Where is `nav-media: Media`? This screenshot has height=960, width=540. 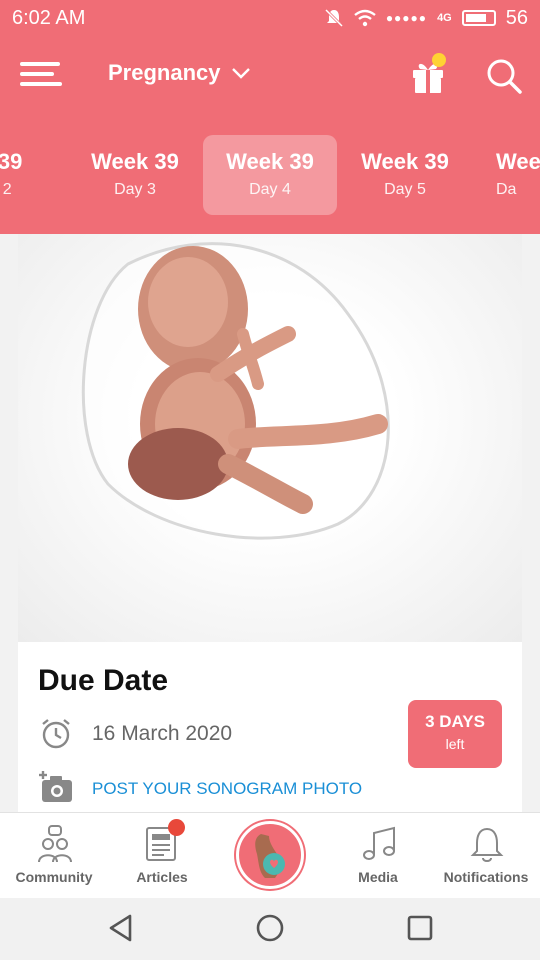
nav-media: Media is located at coordinates (378, 856).